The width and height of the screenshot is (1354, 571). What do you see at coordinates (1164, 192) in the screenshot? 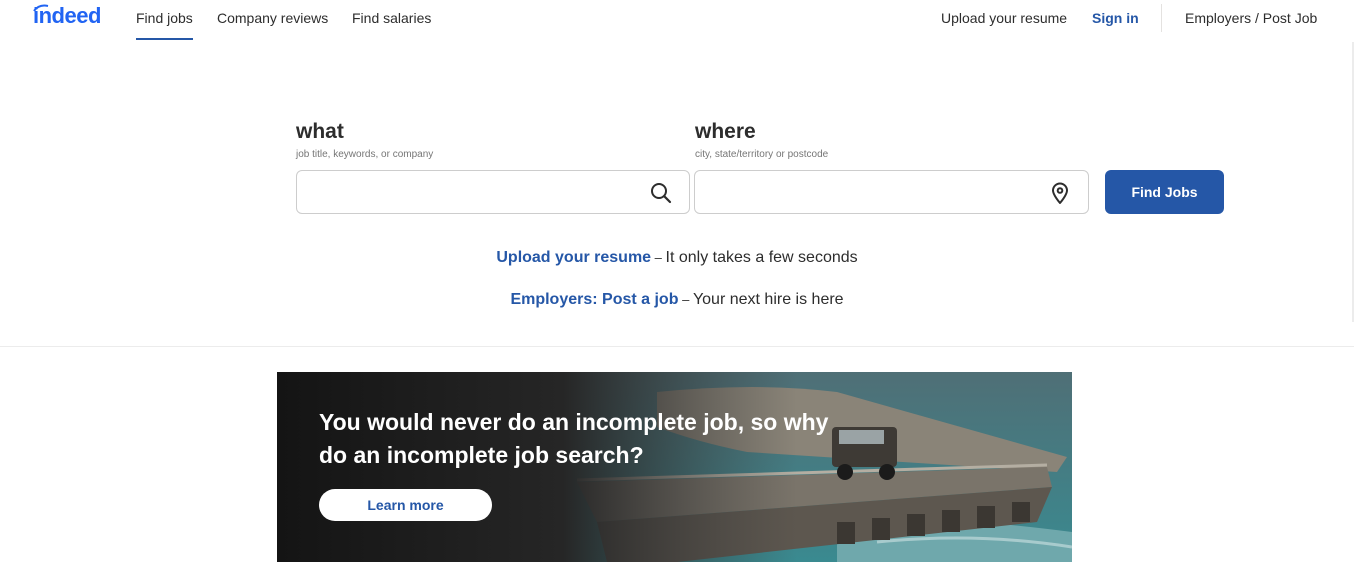
I see `find-jobs-button: Find Jobs` at bounding box center [1164, 192].